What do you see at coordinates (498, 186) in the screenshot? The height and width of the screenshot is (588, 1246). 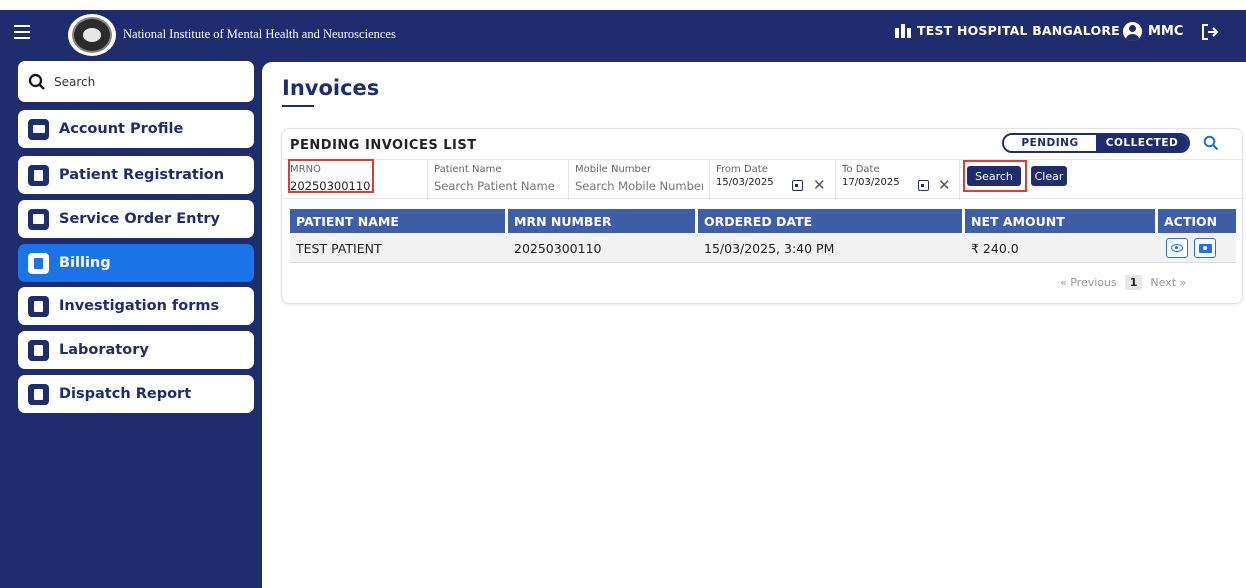 I see `patient-name-input` at bounding box center [498, 186].